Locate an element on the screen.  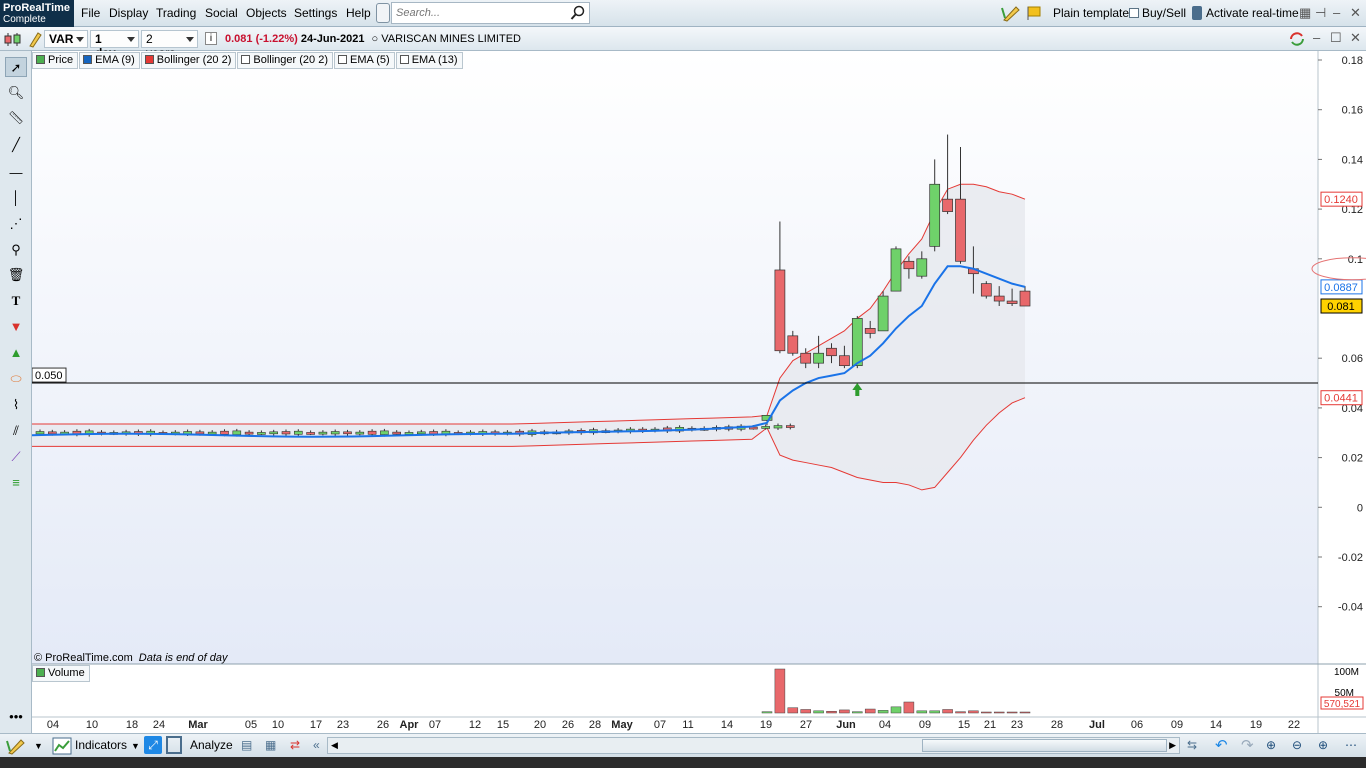
zoom-icon: 🔍︎ is located at coordinates (16, 93).